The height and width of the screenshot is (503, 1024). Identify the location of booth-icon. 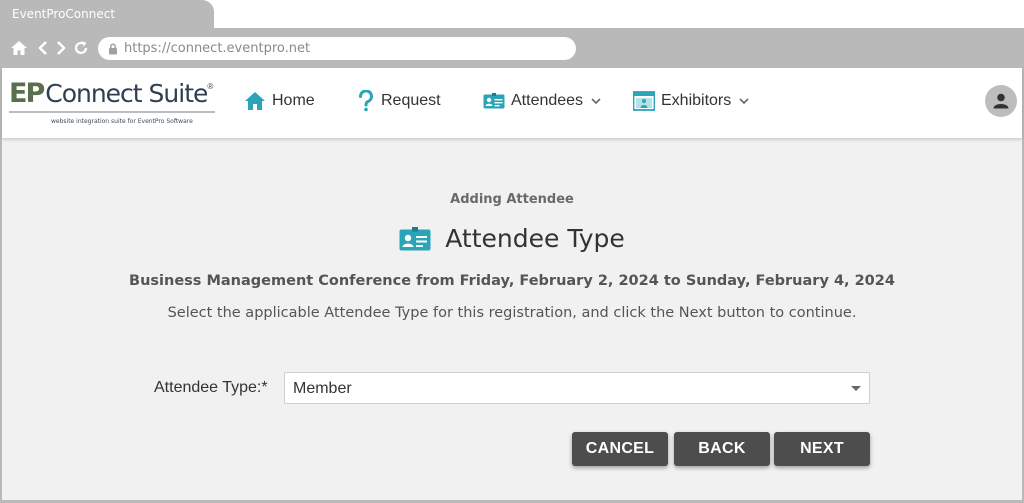
(644, 101).